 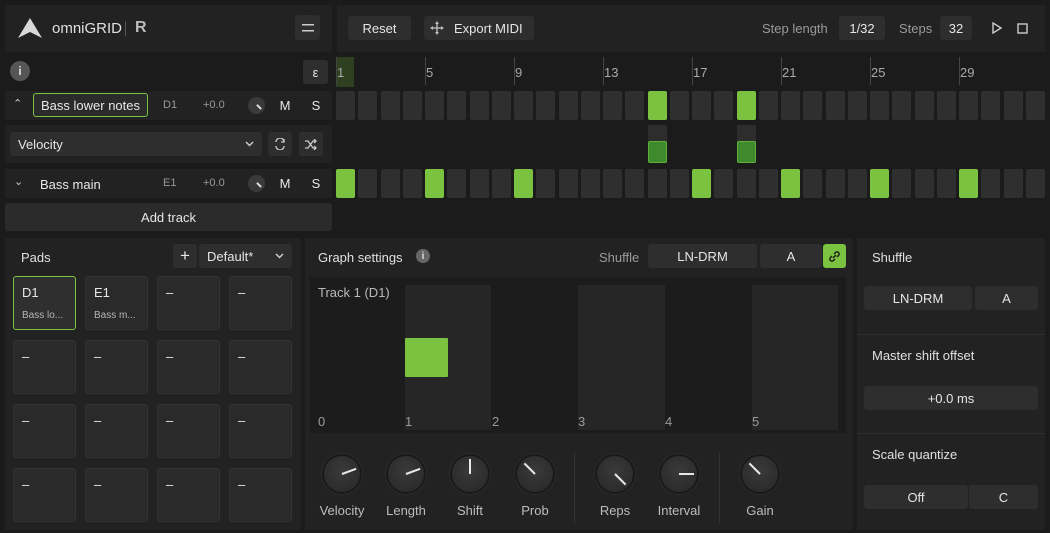 I want to click on add-pad-button: +, so click(x=185, y=256).